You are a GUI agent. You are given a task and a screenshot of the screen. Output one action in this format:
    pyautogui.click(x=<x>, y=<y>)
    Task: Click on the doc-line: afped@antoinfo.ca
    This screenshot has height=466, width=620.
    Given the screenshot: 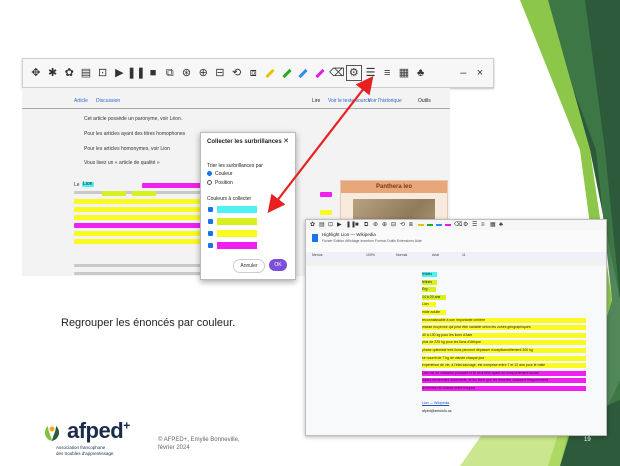 What is the action you would take?
    pyautogui.click(x=437, y=410)
    